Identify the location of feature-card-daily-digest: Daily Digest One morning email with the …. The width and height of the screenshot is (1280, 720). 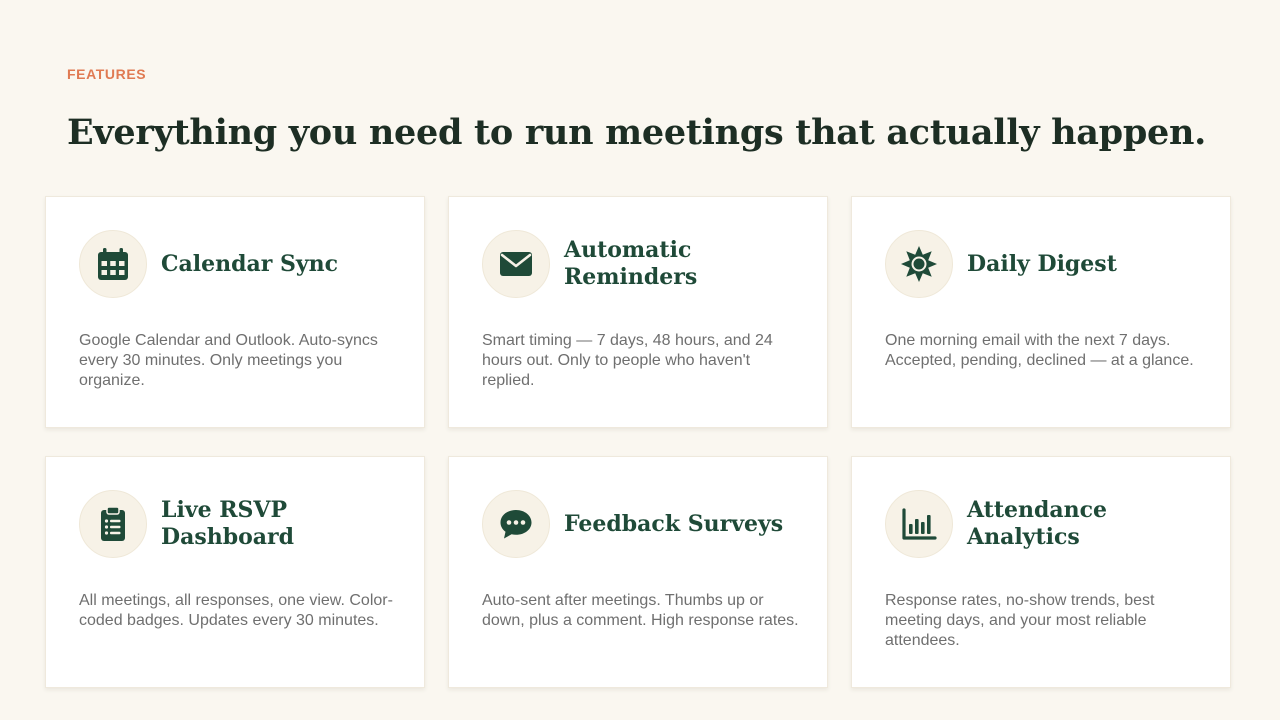
(1041, 312).